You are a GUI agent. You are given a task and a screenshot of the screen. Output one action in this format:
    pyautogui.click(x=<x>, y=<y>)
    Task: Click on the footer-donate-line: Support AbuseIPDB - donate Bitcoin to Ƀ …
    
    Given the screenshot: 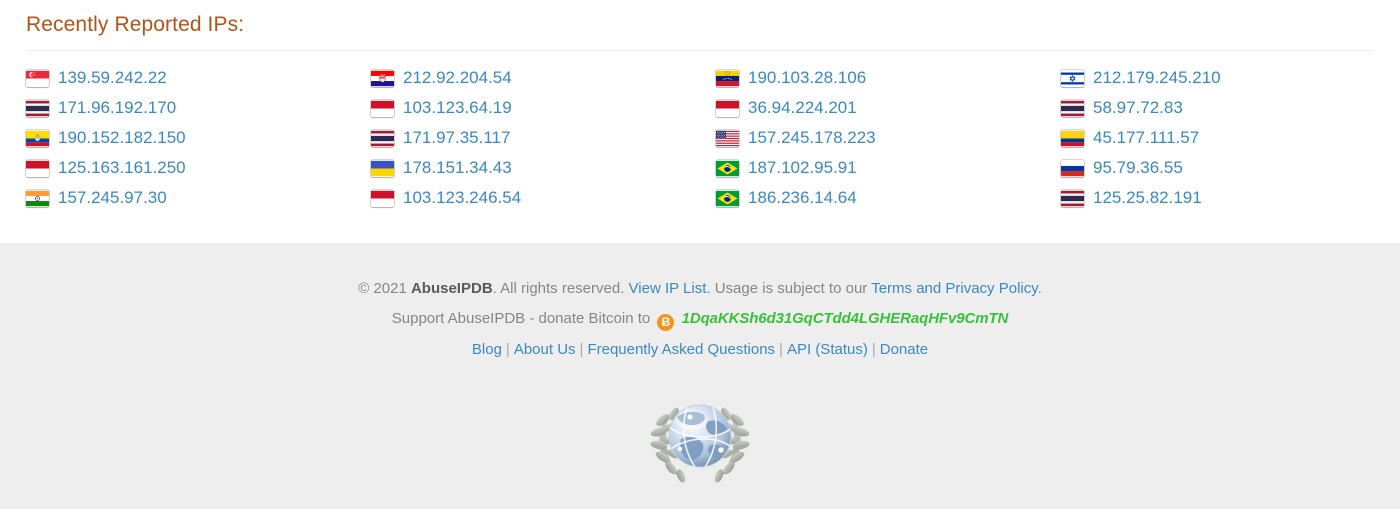 What is the action you would take?
    pyautogui.click(x=700, y=319)
    